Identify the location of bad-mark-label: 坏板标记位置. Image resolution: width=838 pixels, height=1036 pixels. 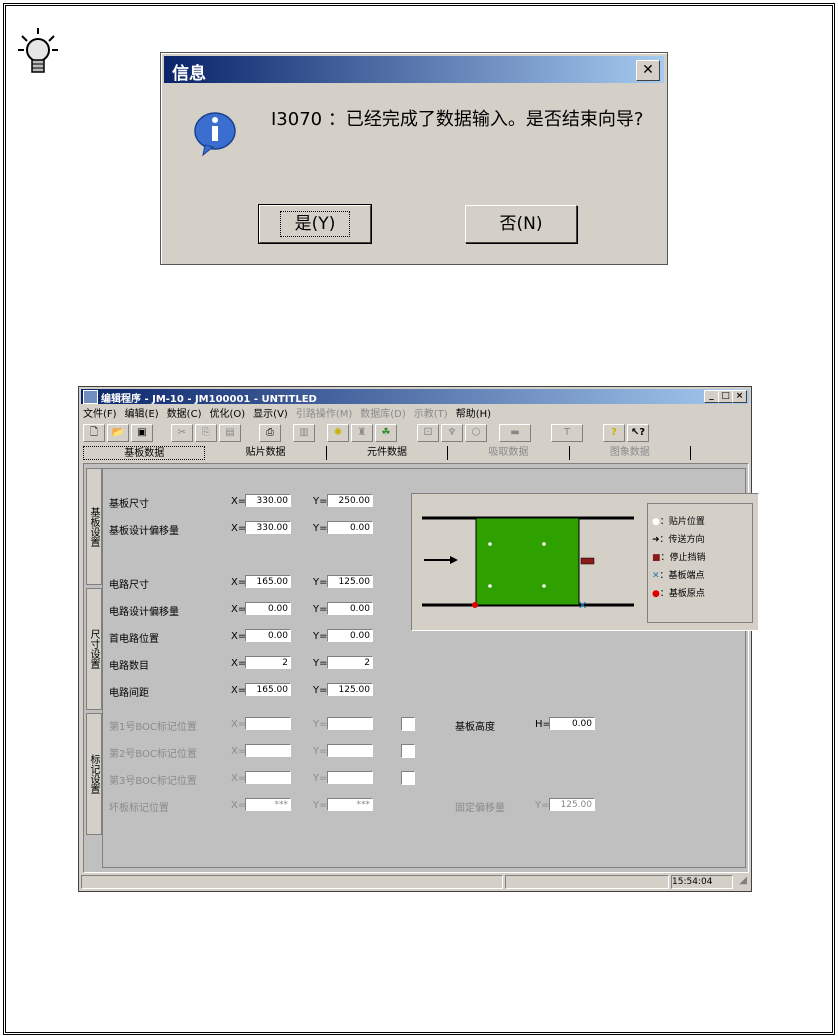
(139, 808).